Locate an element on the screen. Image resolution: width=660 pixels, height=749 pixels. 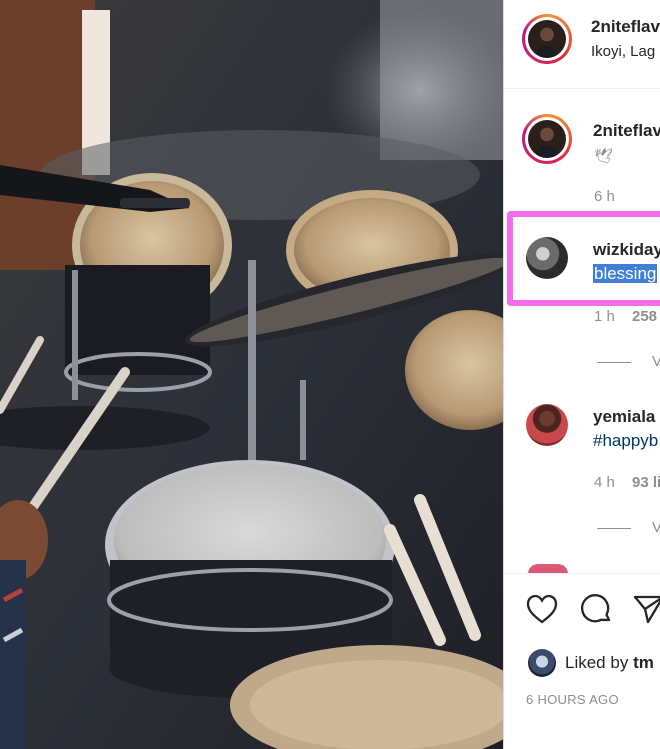
heart-icon is located at coordinates (542, 609).